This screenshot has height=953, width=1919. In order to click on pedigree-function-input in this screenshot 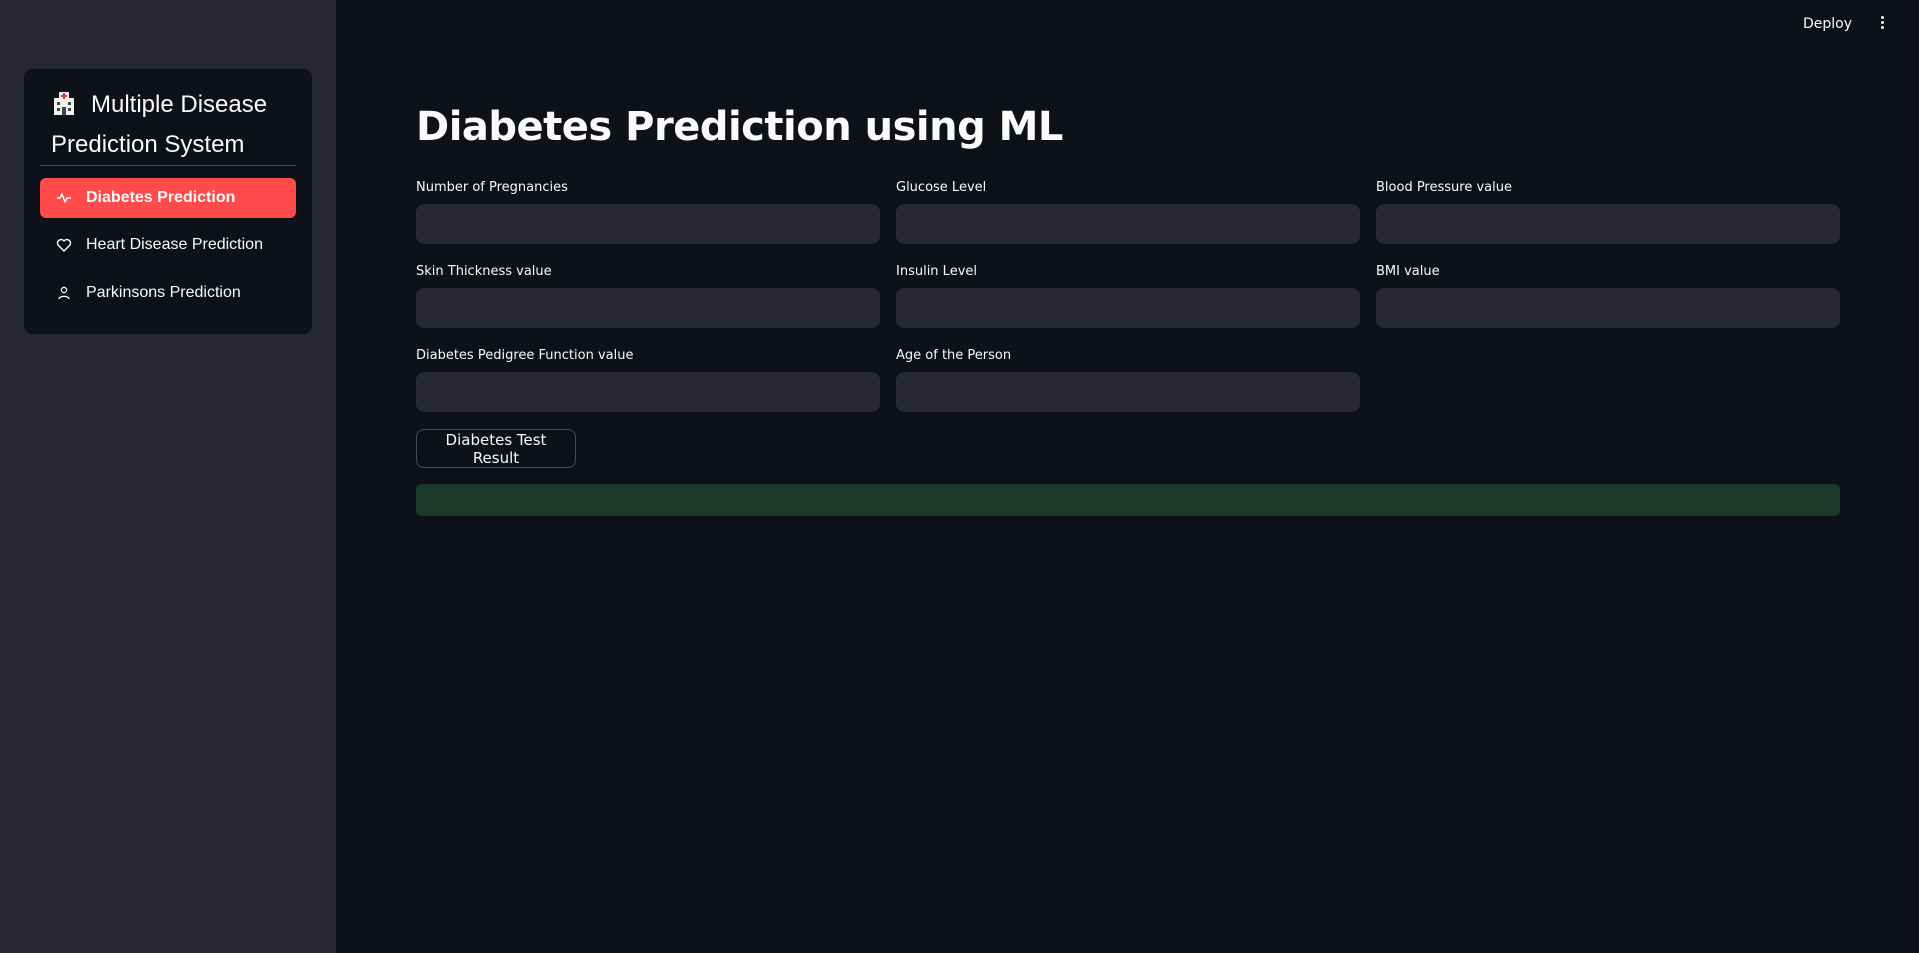, I will do `click(648, 392)`.